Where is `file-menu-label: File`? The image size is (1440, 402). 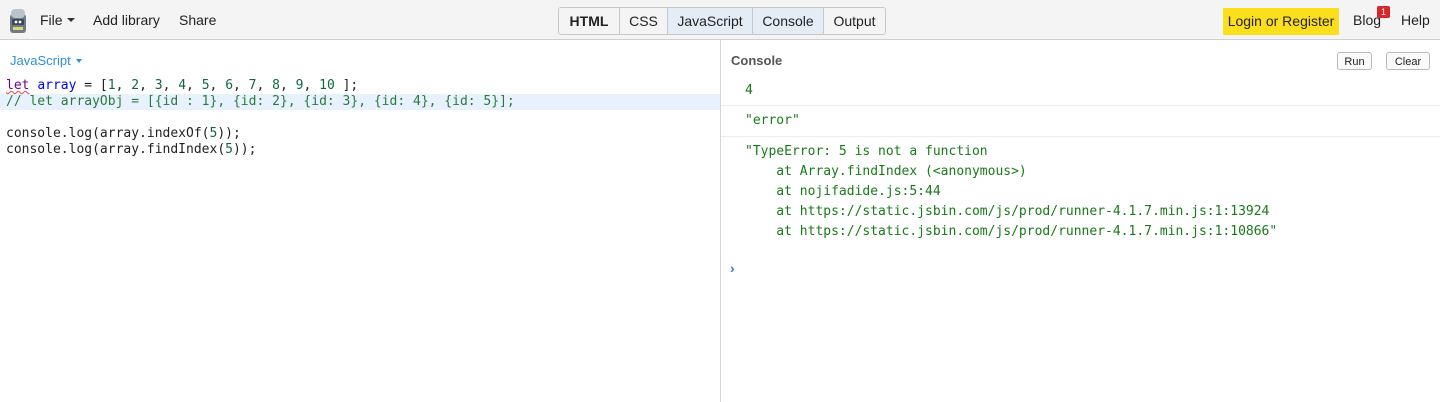 file-menu-label: File is located at coordinates (51, 20).